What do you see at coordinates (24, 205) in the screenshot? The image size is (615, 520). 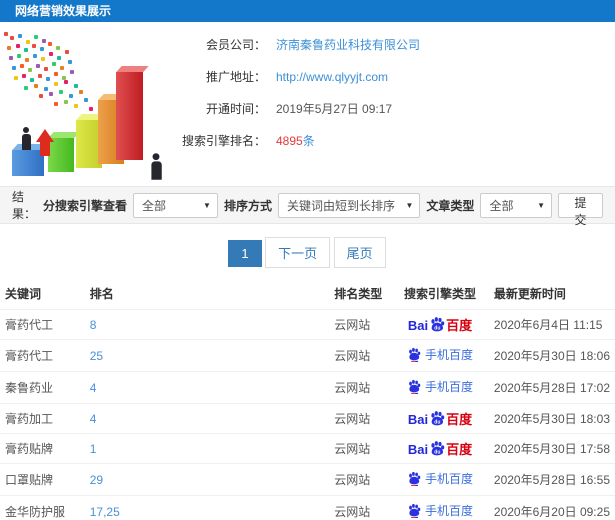 I see `results-label: 结果：` at bounding box center [24, 205].